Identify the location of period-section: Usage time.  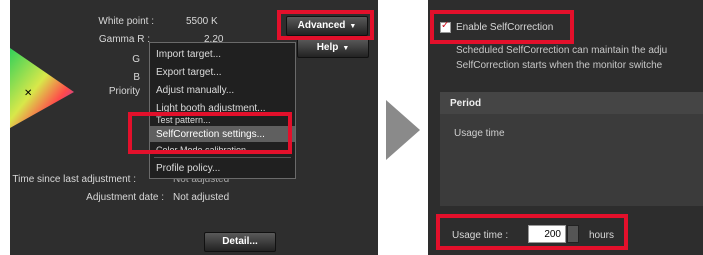
(571, 160).